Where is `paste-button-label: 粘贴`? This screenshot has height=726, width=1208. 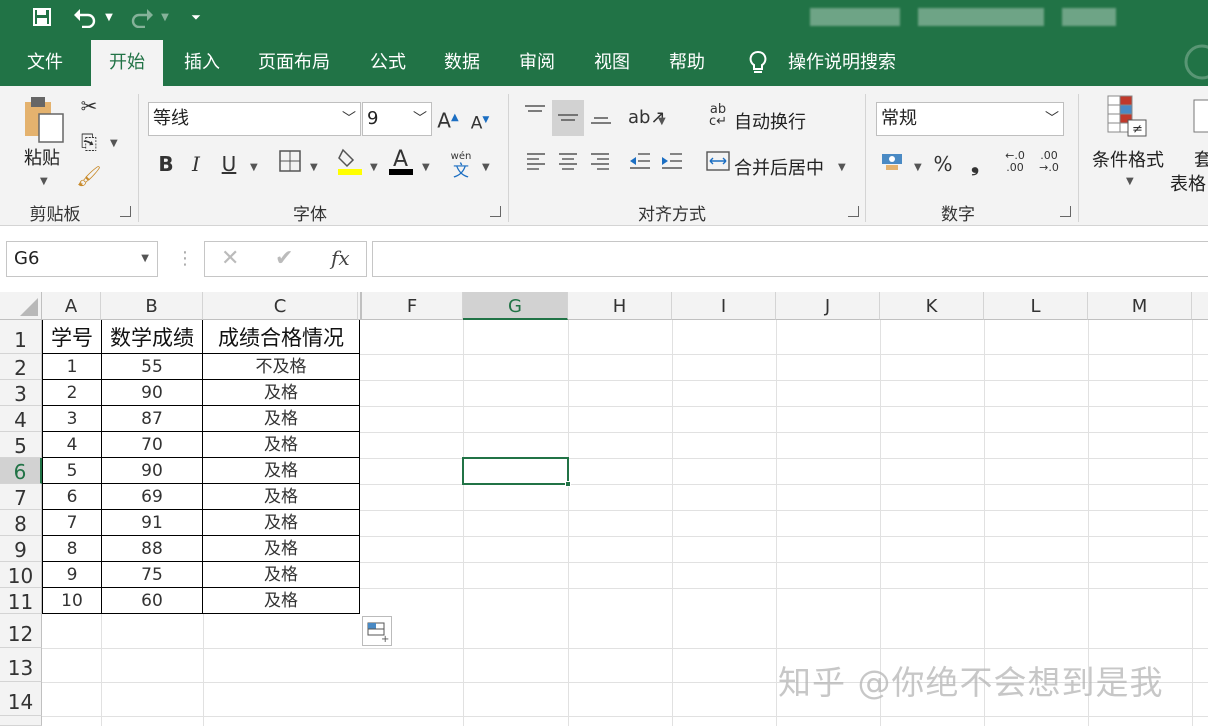 paste-button-label: 粘贴 is located at coordinates (42, 157).